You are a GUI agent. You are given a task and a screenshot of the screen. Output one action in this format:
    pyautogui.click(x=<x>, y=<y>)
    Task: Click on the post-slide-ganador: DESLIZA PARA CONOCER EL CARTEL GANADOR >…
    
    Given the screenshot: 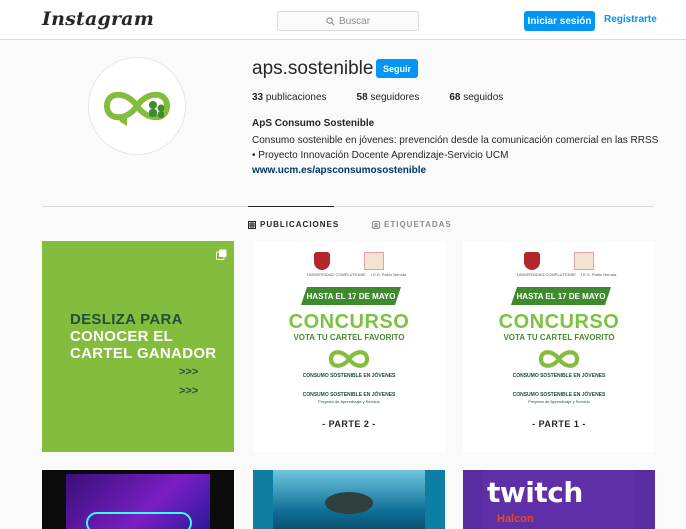 What is the action you would take?
    pyautogui.click(x=138, y=346)
    